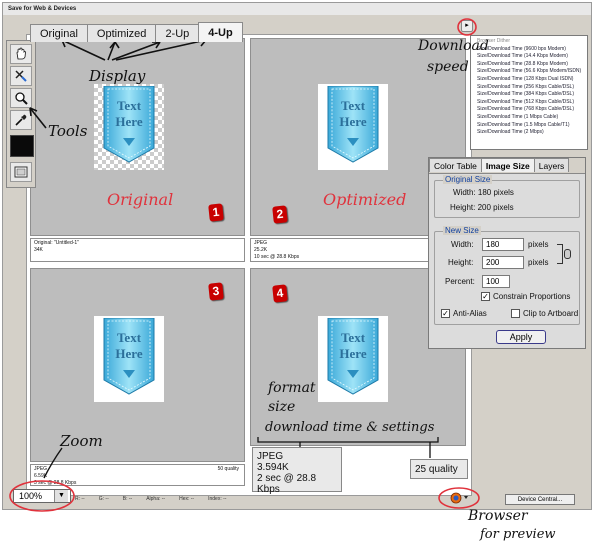 This screenshot has width=600, height=550. Describe the element at coordinates (518, 534) in the screenshot. I see `annotation-for-preview: for preview` at that location.